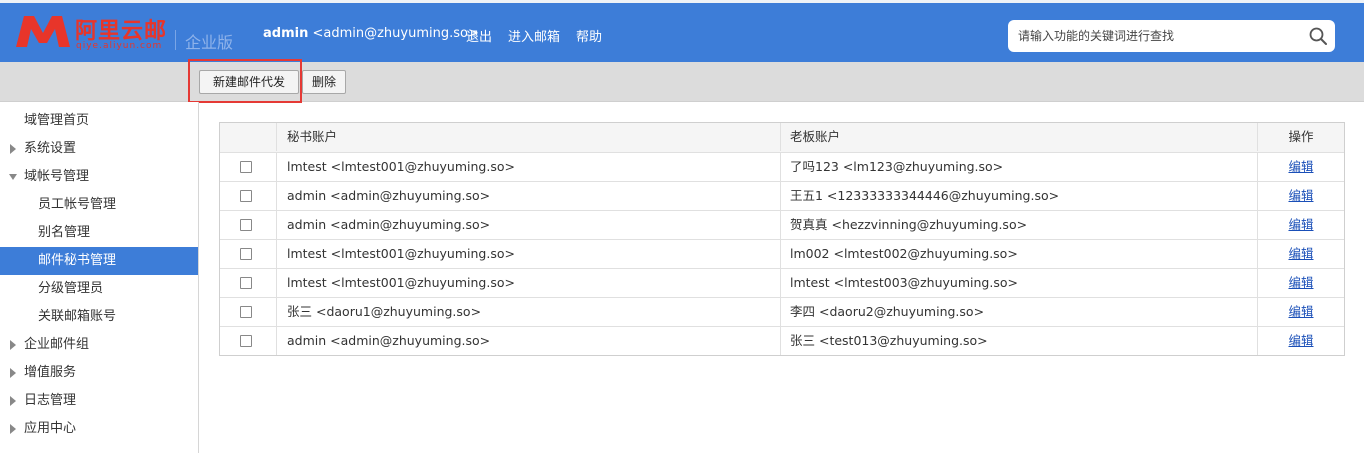 The width and height of the screenshot is (1364, 453). What do you see at coordinates (1019, 312) in the screenshot?
I see `boss-account: 李四 <daoru2@zhuyuming.so>` at bounding box center [1019, 312].